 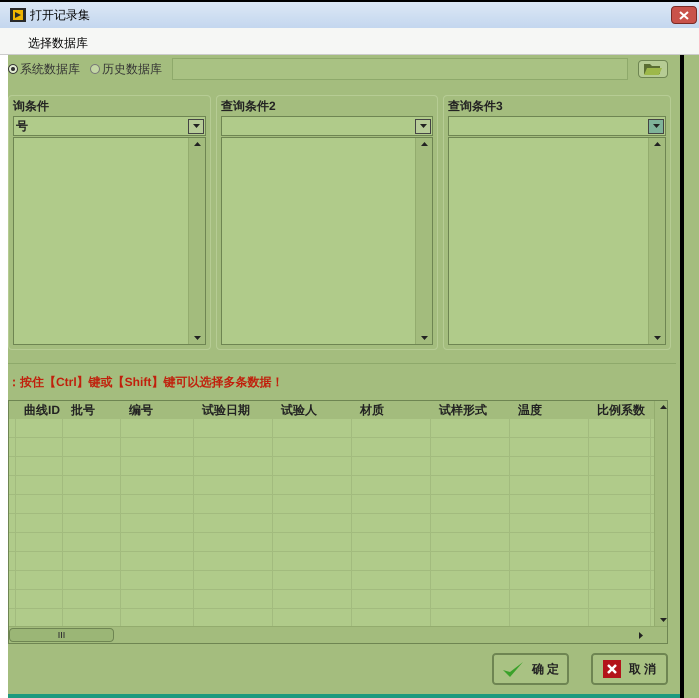 I want to click on scroll-thumb, so click(x=61, y=635).